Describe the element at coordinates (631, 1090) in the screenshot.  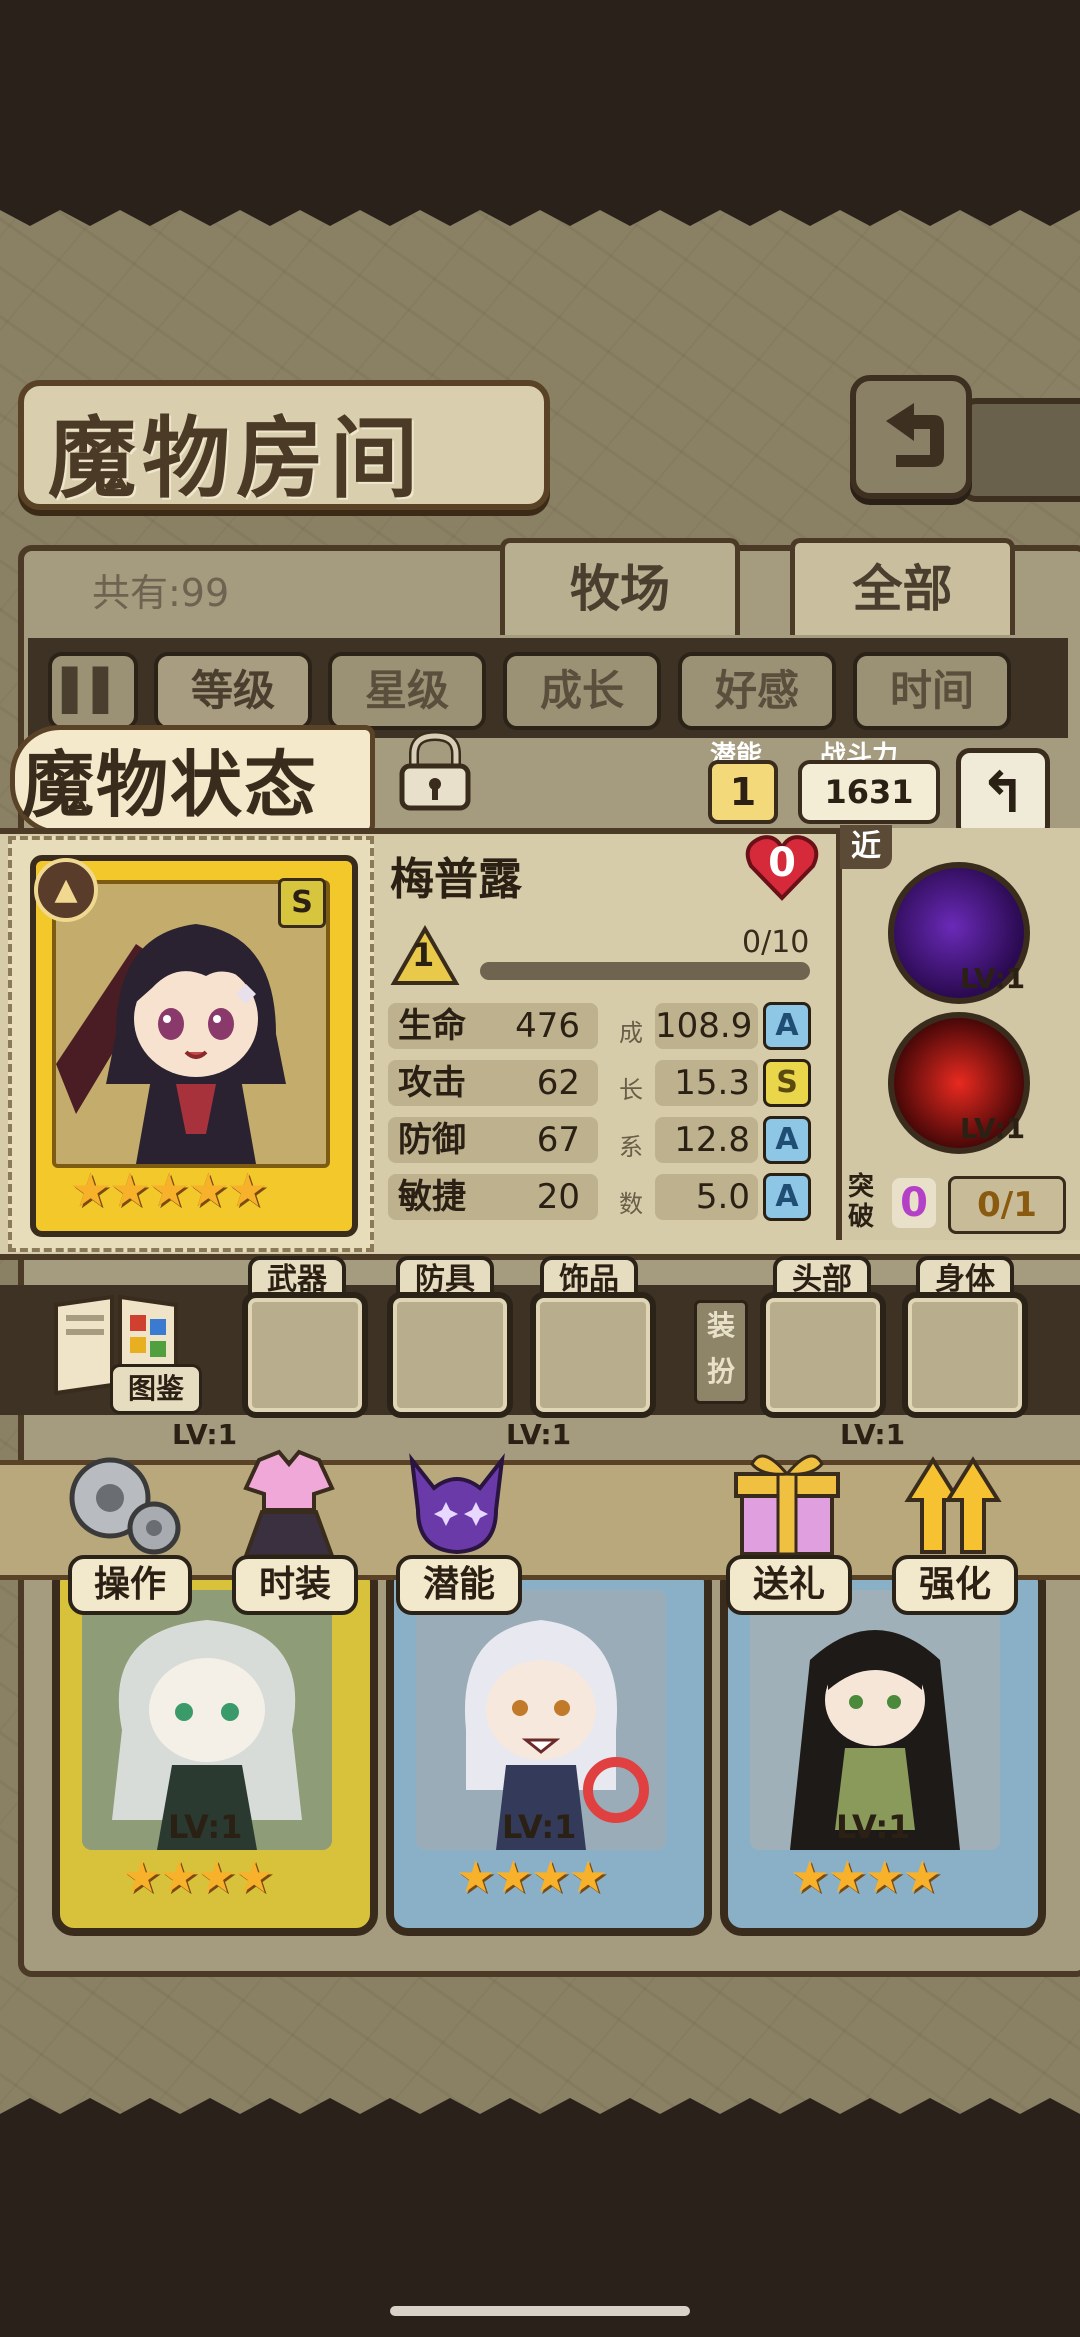
I see `growth-side-label: 长` at that location.